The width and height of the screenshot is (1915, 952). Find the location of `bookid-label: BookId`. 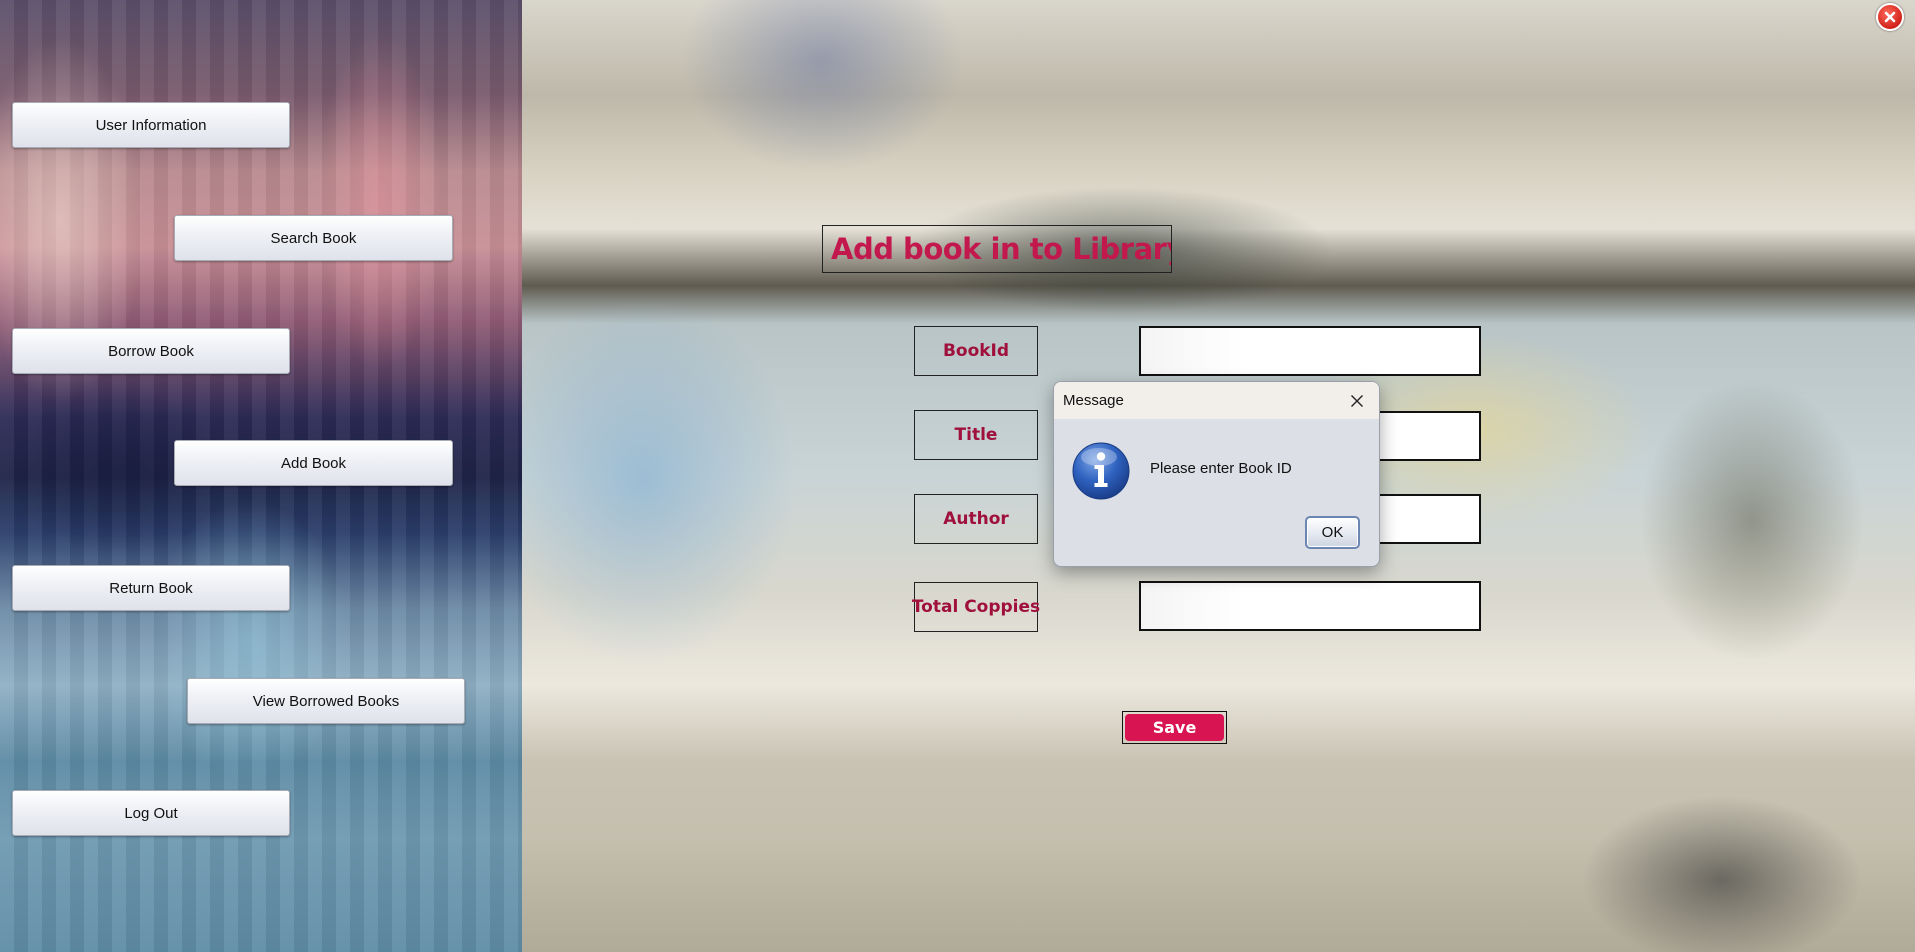

bookid-label: BookId is located at coordinates (976, 351).